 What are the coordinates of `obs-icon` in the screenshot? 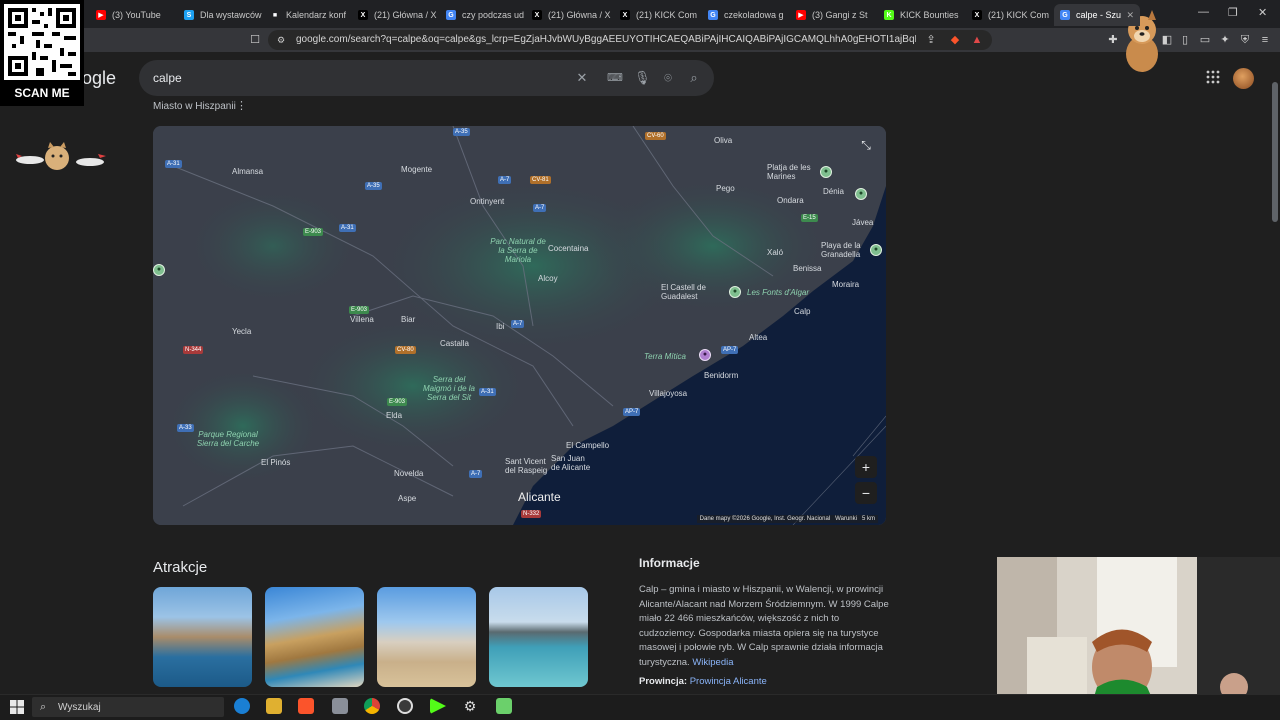 It's located at (405, 706).